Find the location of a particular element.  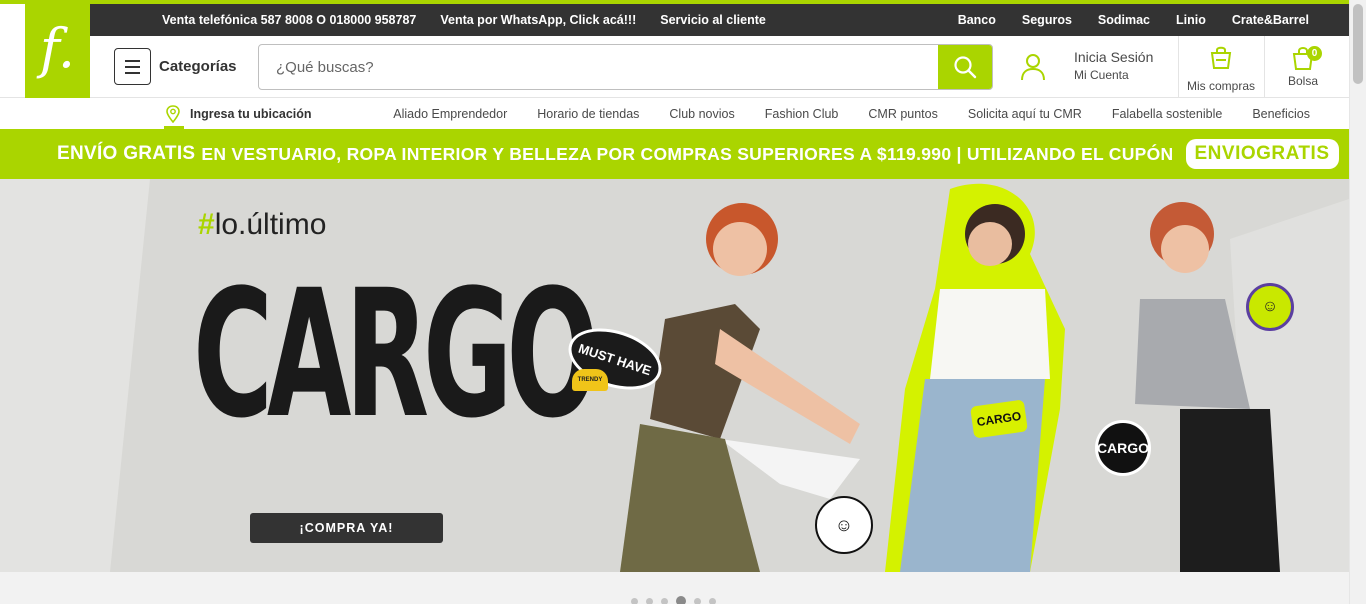

promo-strong: ENVÍO GRATIS is located at coordinates (126, 153).